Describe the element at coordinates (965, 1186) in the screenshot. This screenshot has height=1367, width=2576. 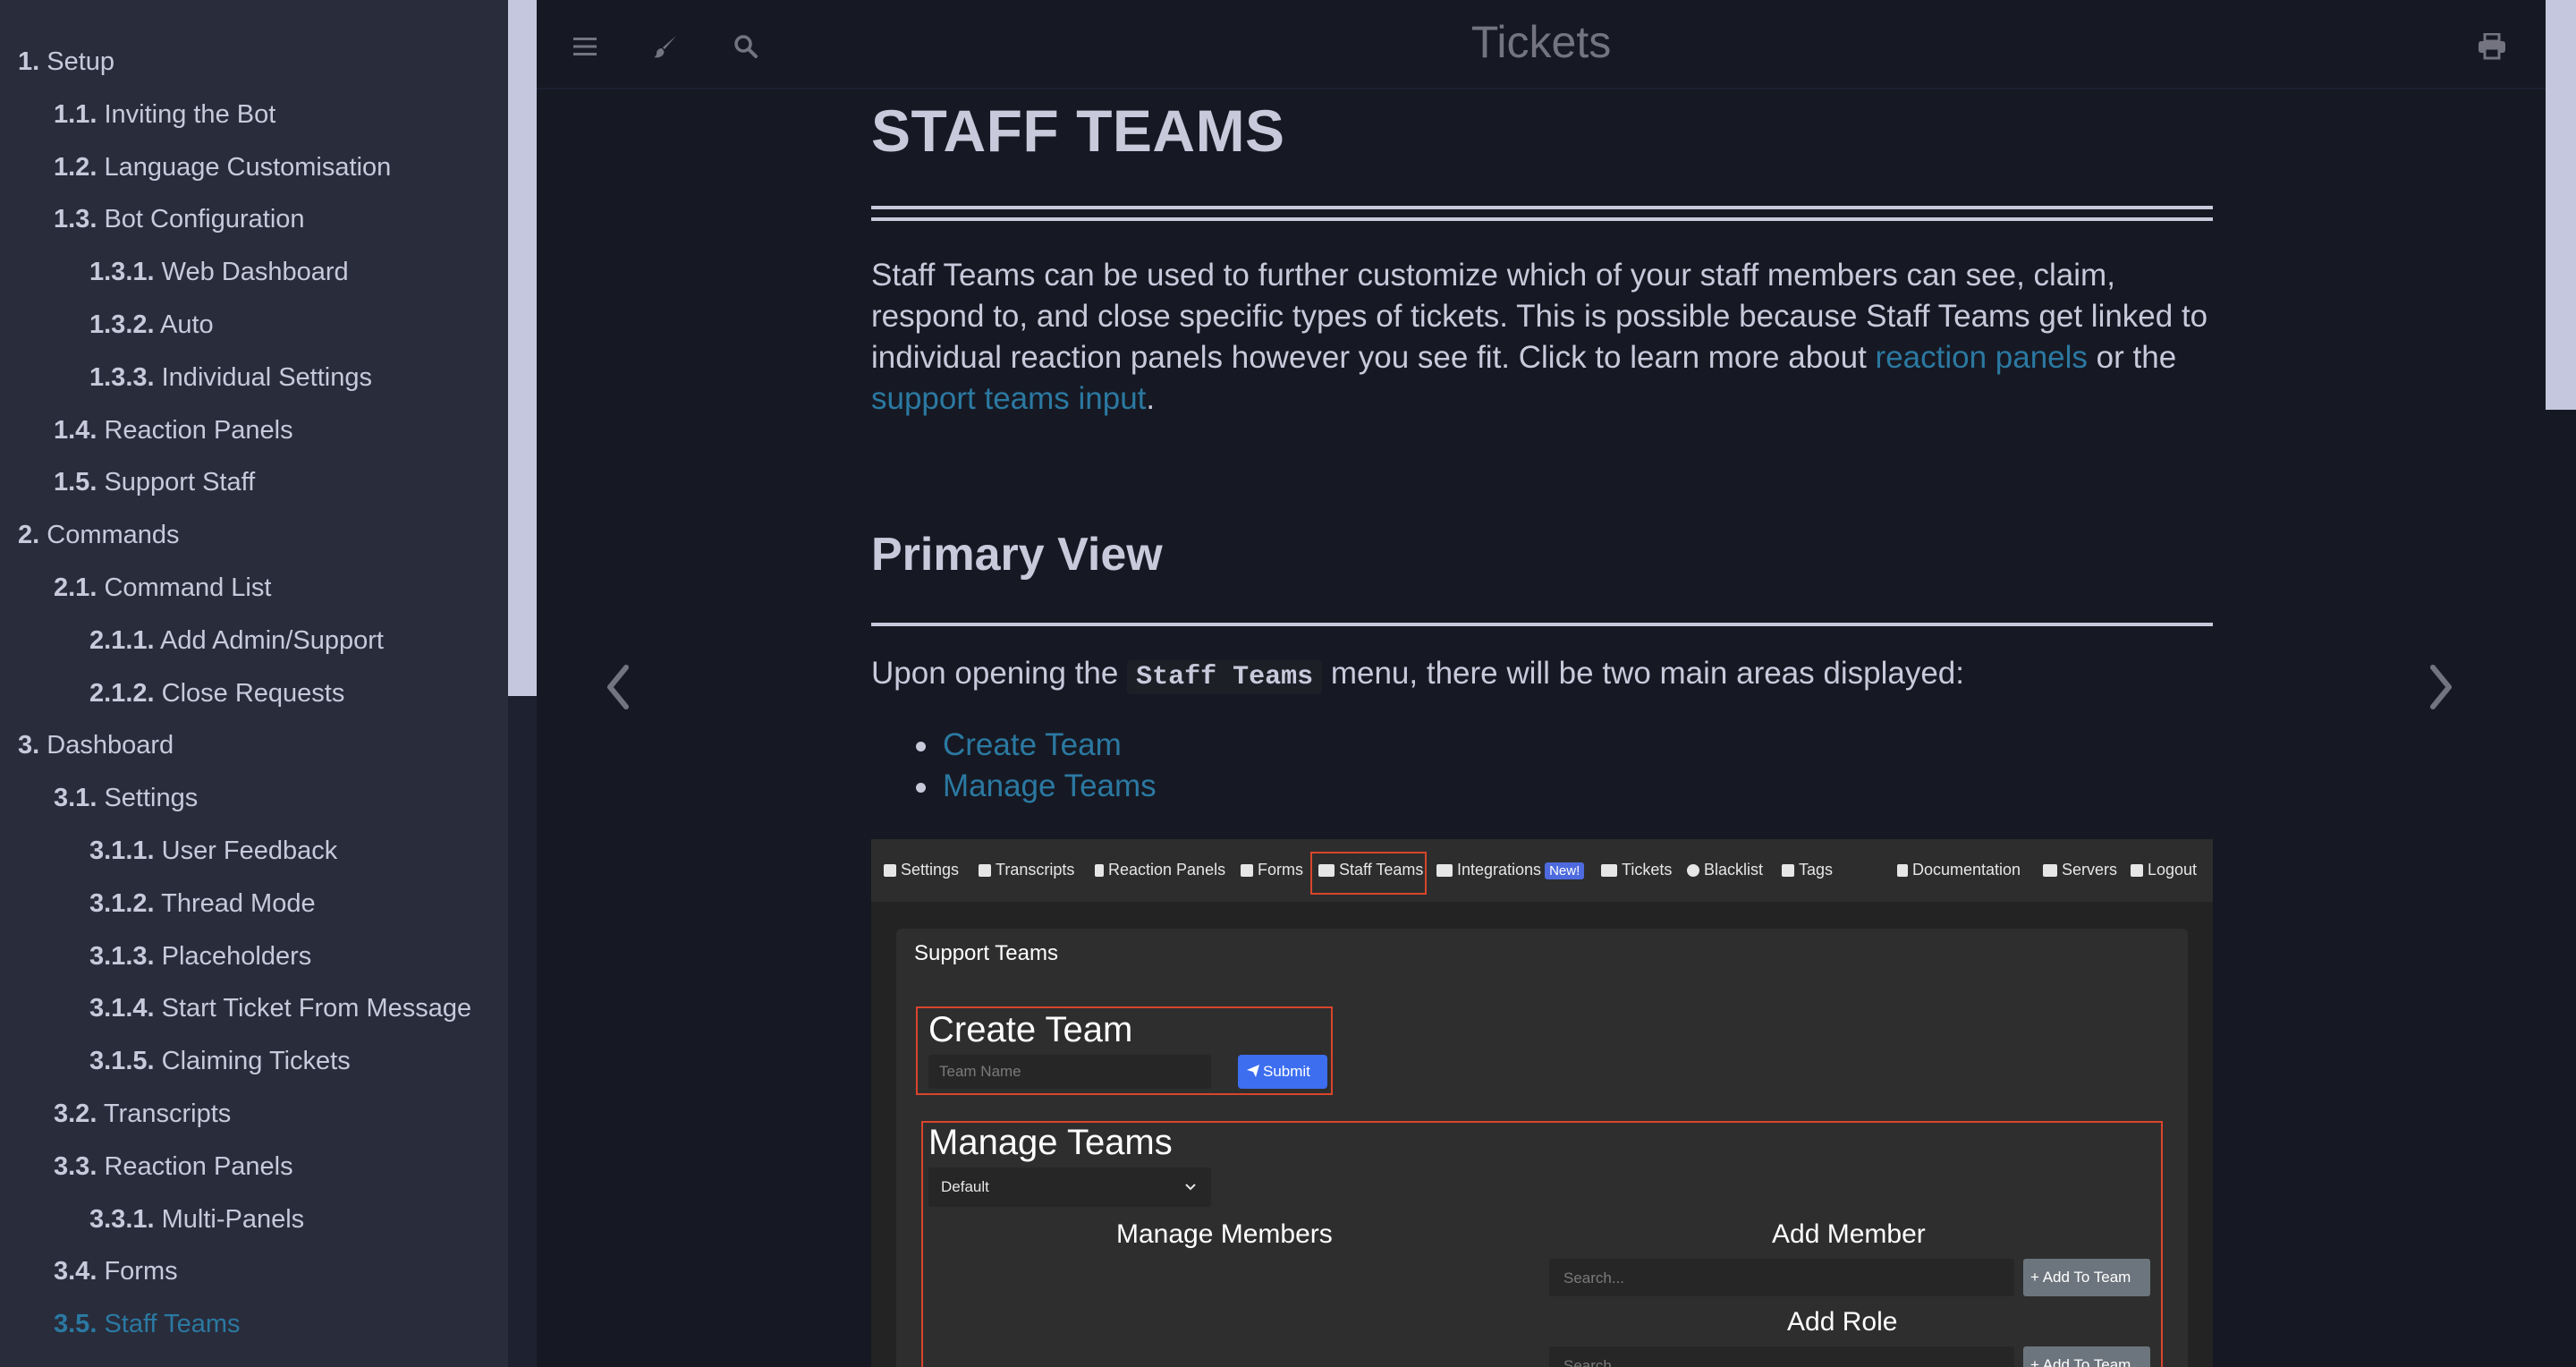
I see `team-select-value: Default` at that location.